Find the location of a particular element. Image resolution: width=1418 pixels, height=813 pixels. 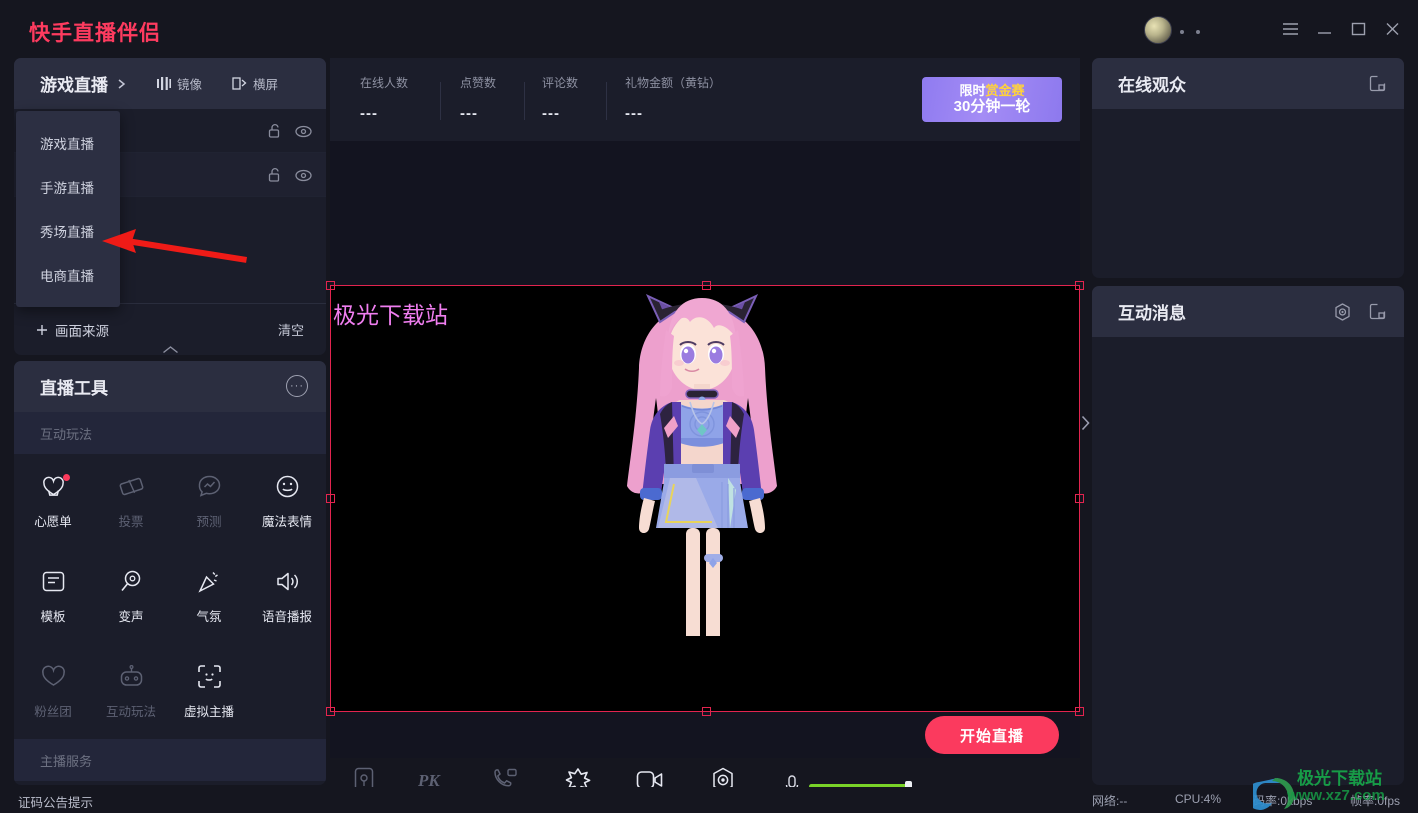

status-fps: 帧率:0fps is located at coordinates (1375, 801).